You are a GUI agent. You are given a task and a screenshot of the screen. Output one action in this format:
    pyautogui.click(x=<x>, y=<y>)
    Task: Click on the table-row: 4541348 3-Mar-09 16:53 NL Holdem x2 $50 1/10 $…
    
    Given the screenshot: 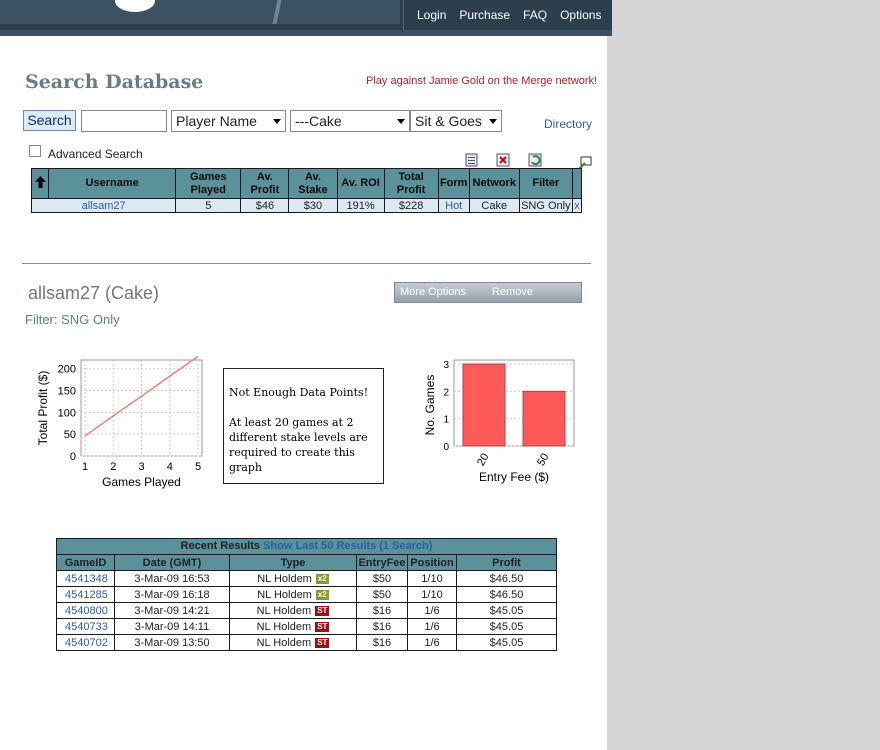 What is the action you would take?
    pyautogui.click(x=306, y=578)
    